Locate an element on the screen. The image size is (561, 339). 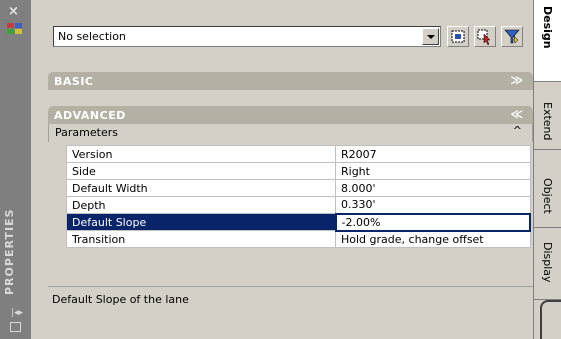
table-row: Version R2007 is located at coordinates (298, 154).